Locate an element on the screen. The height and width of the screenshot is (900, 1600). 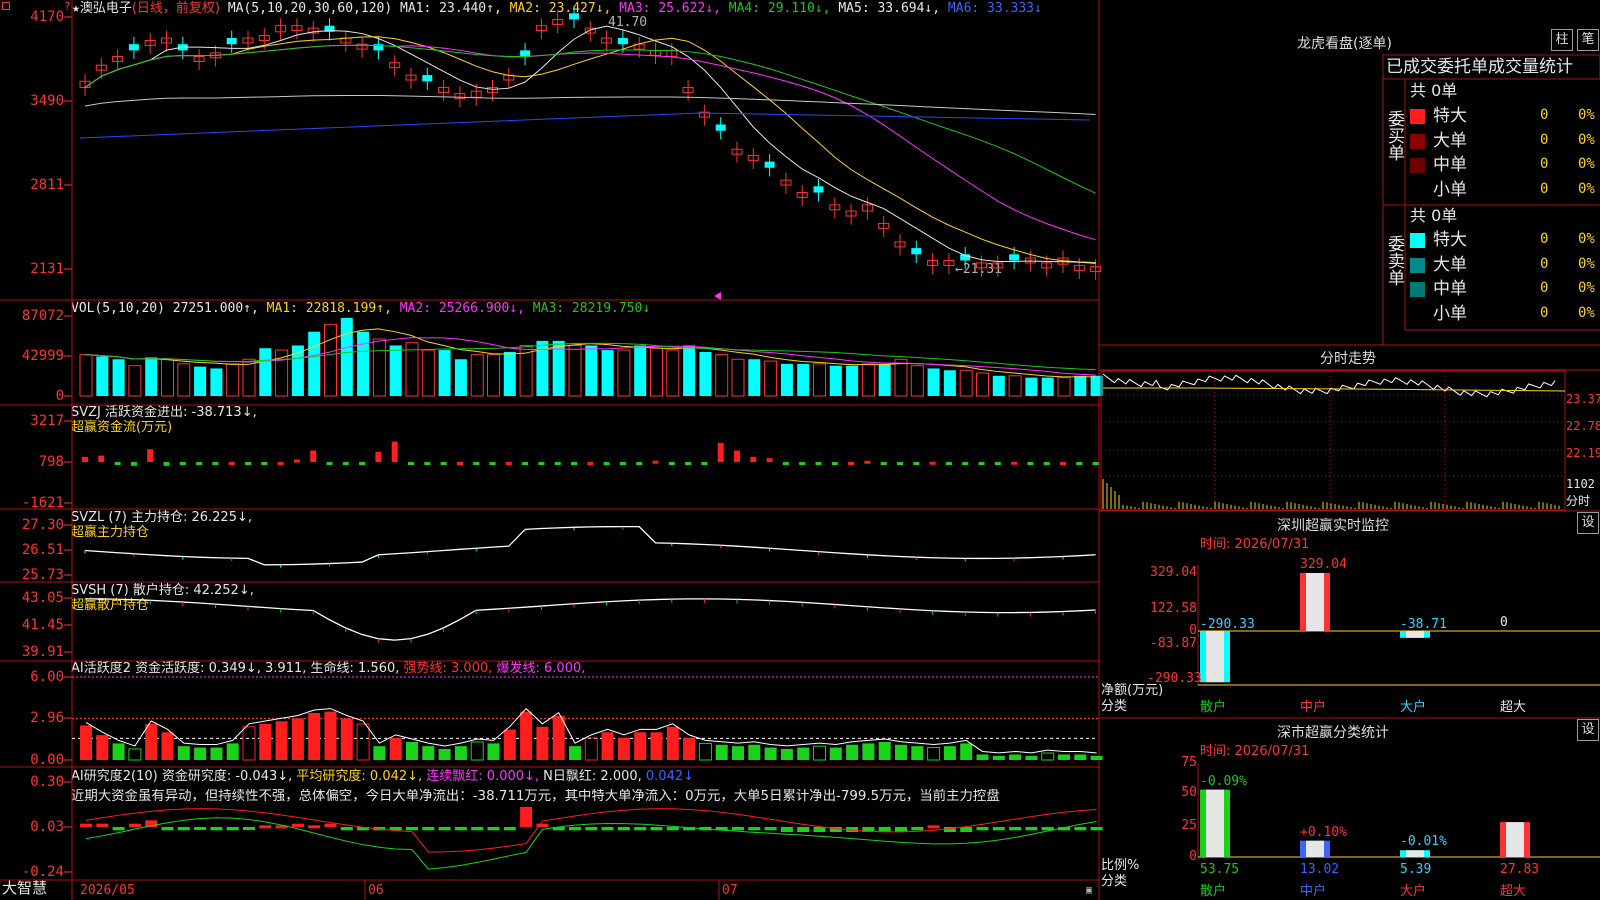
szs-value: 53.75 is located at coordinates (1220, 869).